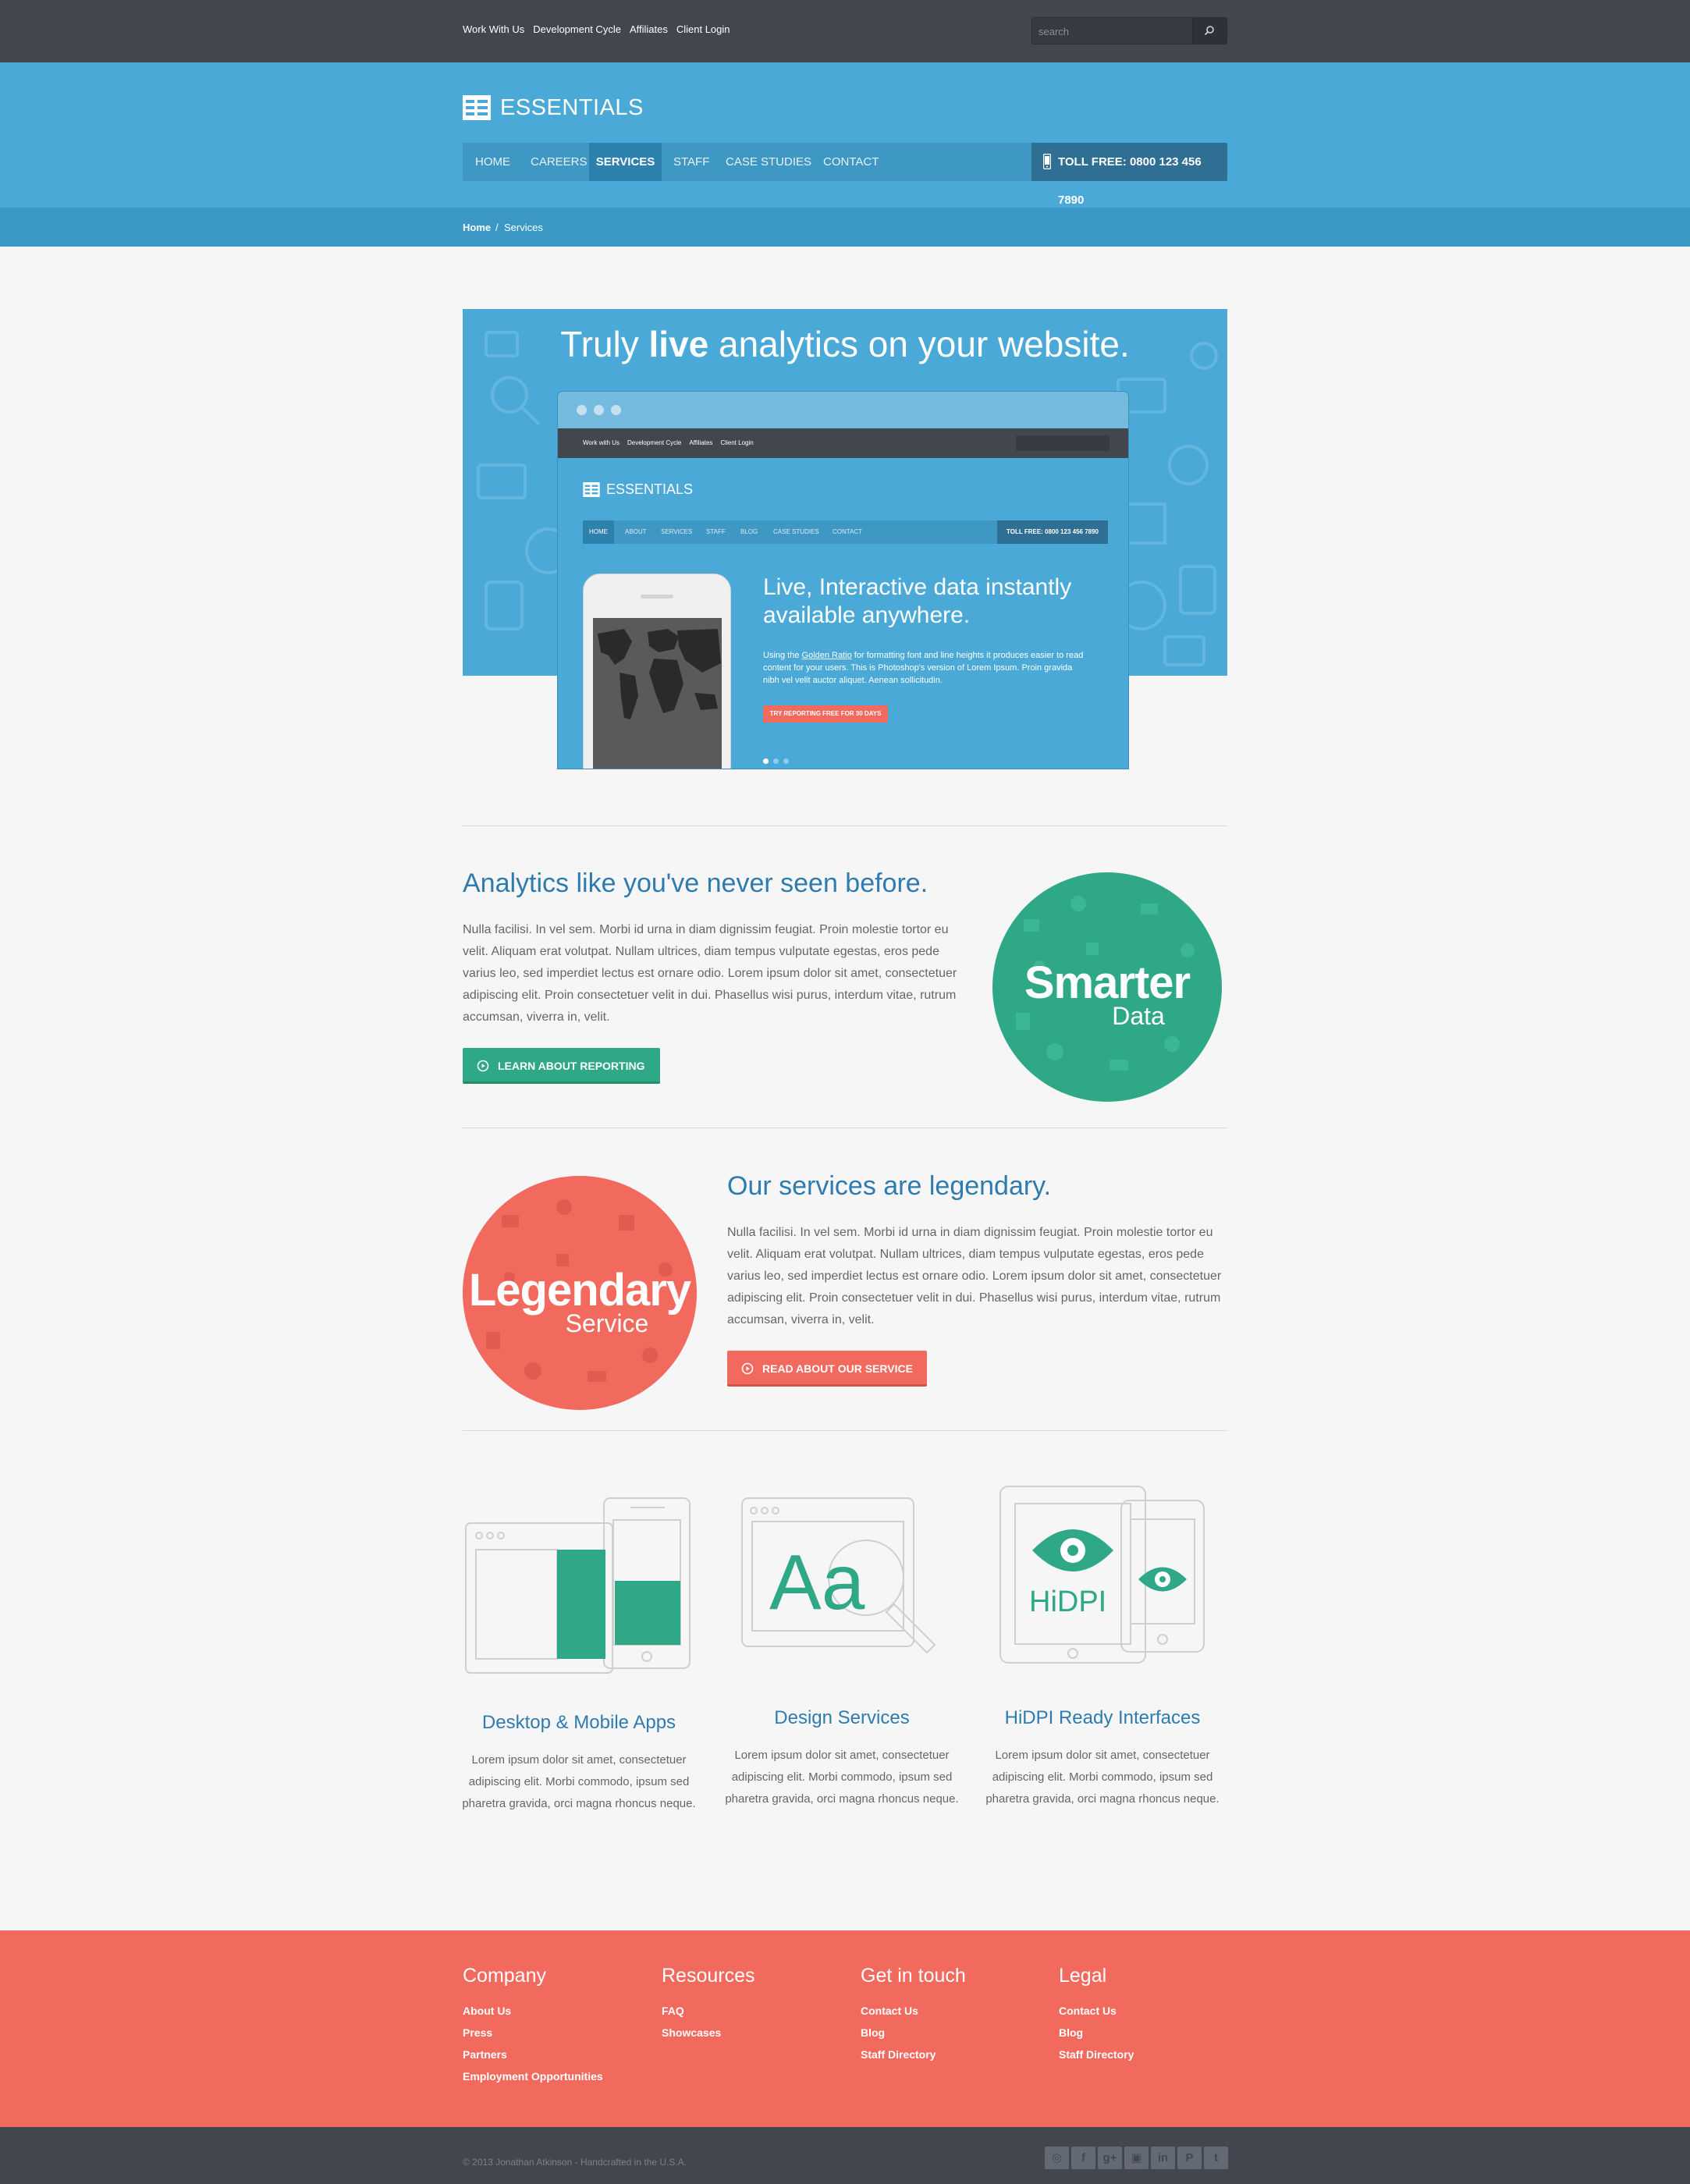  What do you see at coordinates (654, 443) in the screenshot?
I see `mockup-top-link: Development Cycle` at bounding box center [654, 443].